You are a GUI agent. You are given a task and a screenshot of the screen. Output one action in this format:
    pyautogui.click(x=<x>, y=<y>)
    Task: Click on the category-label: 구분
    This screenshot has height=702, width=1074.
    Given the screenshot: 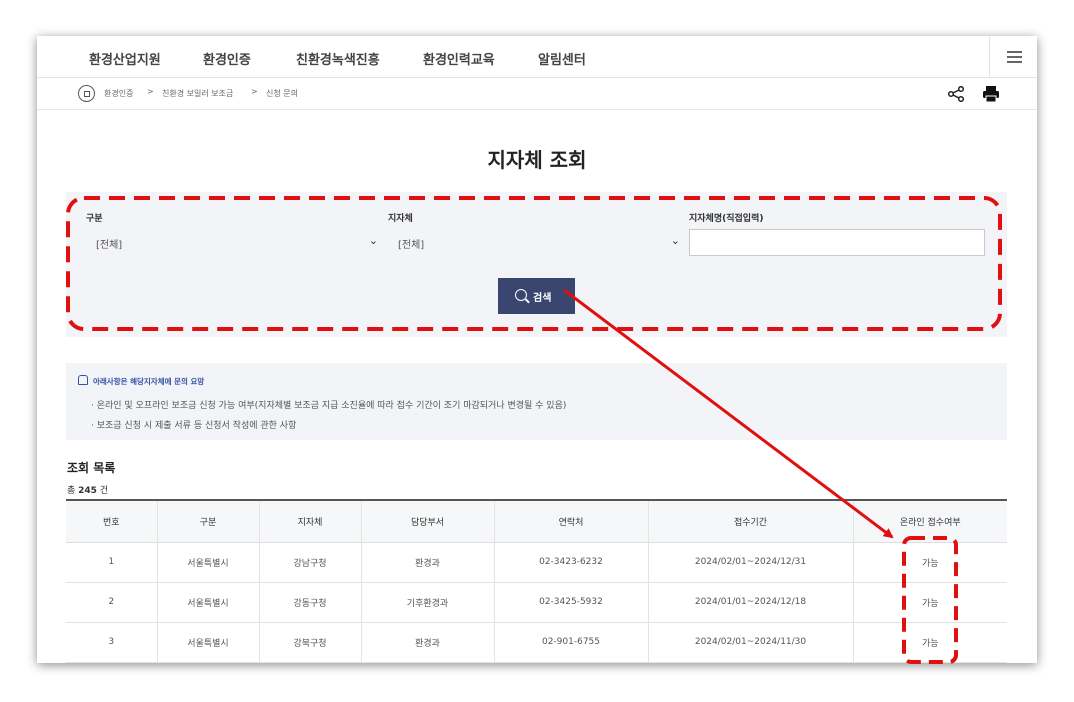 What is the action you would take?
    pyautogui.click(x=94, y=219)
    